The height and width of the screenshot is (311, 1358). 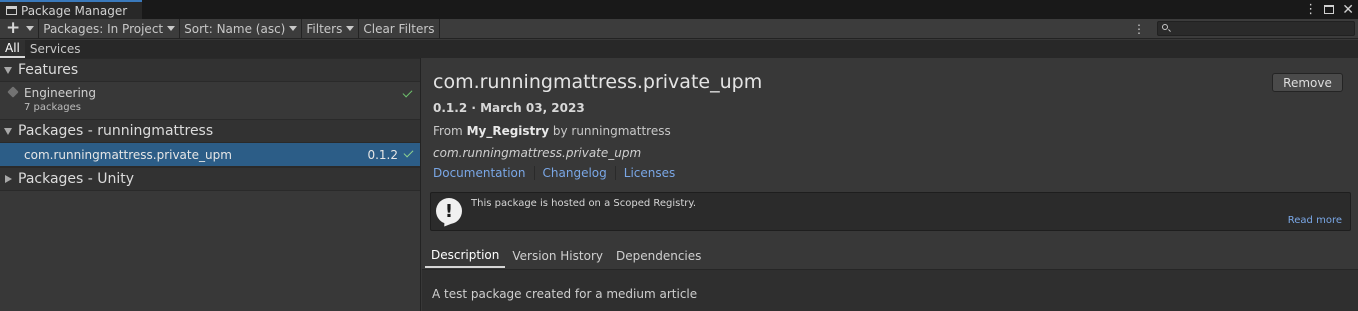 I want to click on package-links: Documentation Changelog Licenses, so click(x=562, y=173).